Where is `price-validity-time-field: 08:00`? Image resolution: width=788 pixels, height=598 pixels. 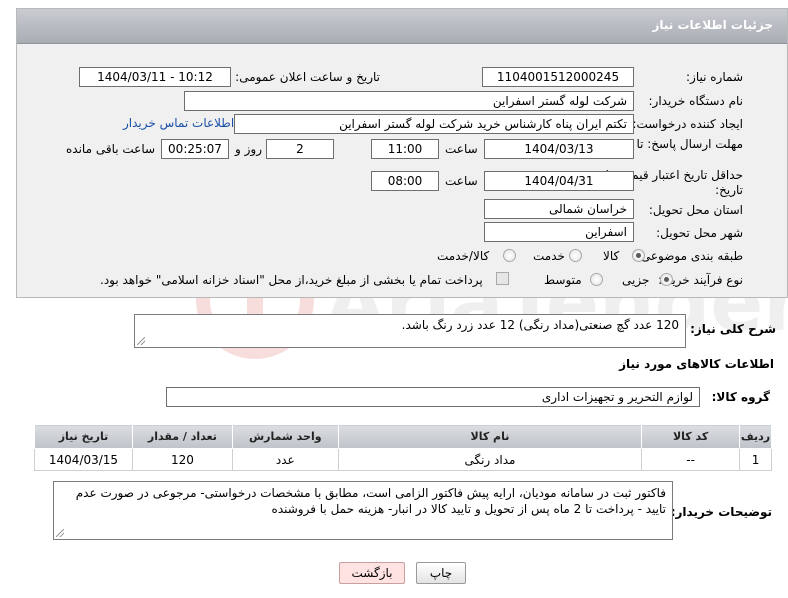 price-validity-time-field: 08:00 is located at coordinates (405, 181).